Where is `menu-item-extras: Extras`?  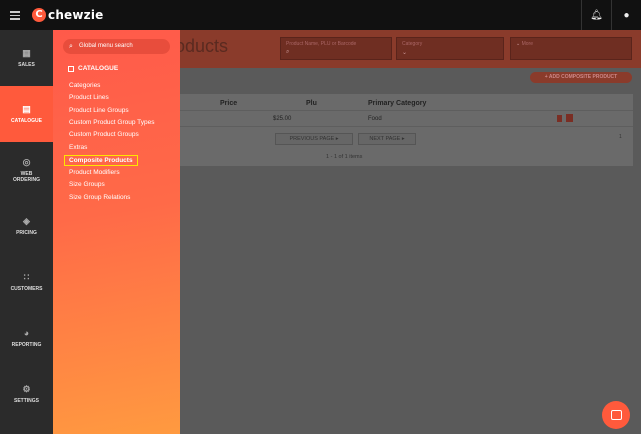
menu-item-extras: Extras is located at coordinates (78, 147).